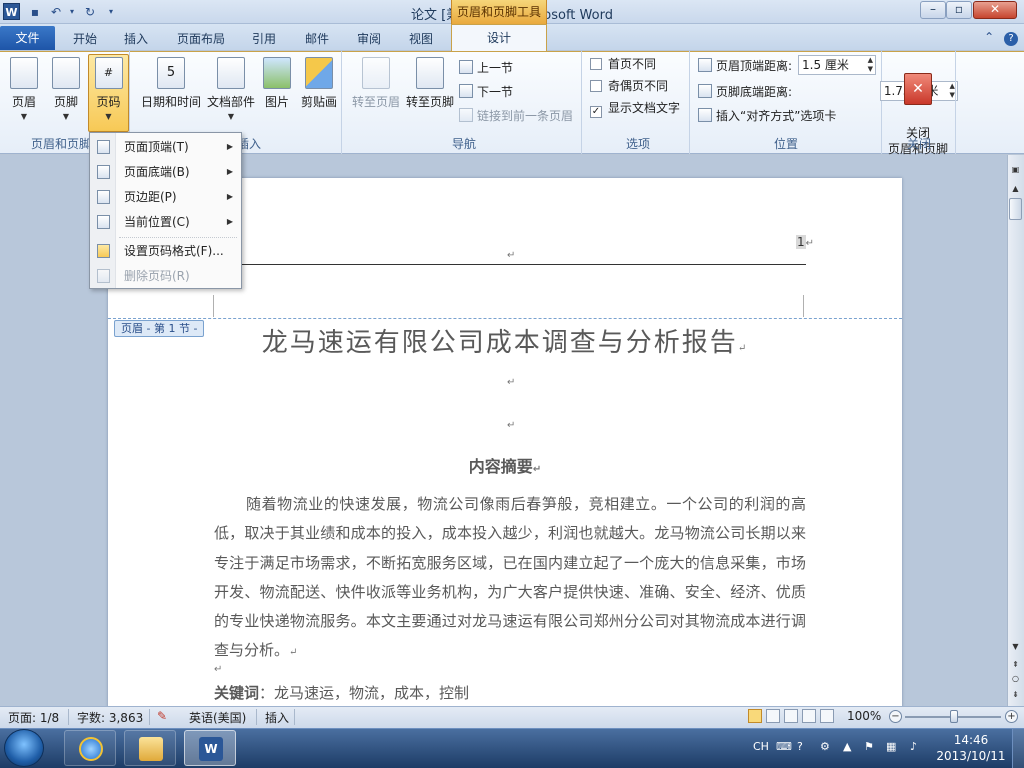 The image size is (1024, 768). I want to click on keywords-line: 关键词：龙马速运，物流，成本，控制, so click(341, 692).